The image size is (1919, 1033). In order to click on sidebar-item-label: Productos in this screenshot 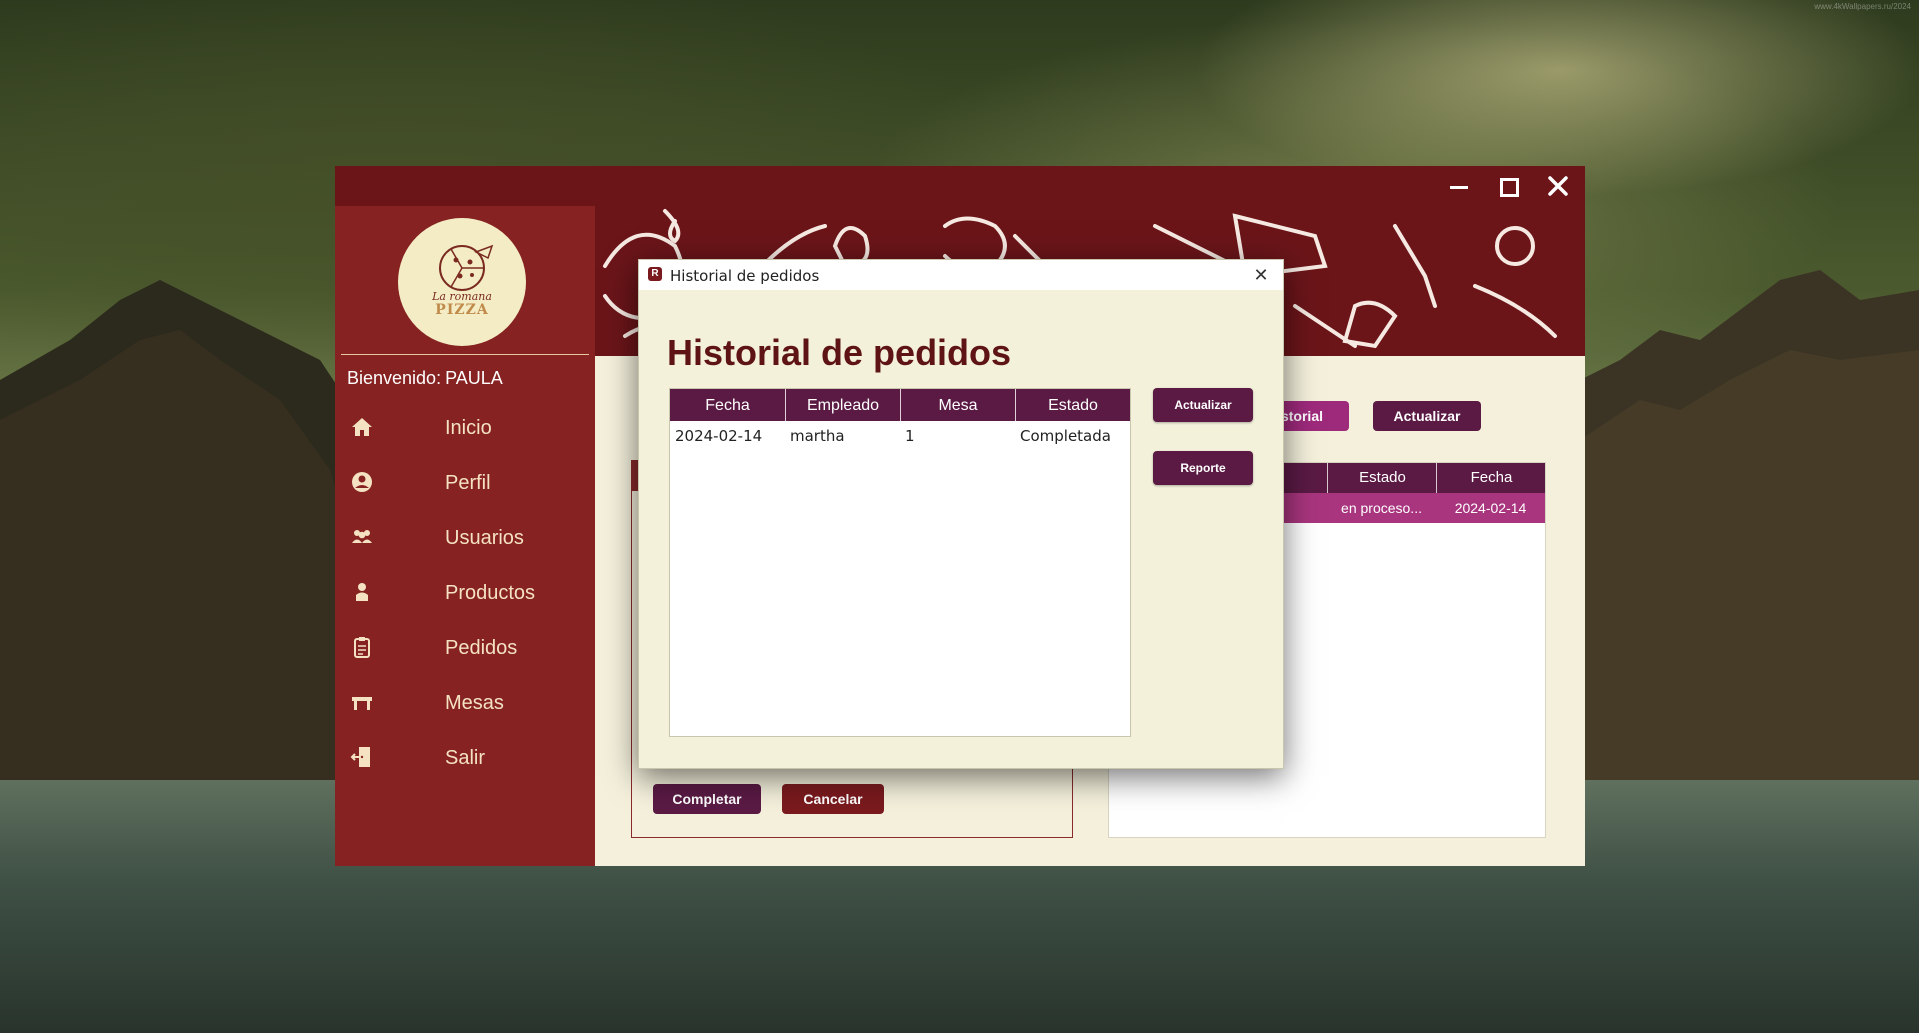, I will do `click(490, 593)`.